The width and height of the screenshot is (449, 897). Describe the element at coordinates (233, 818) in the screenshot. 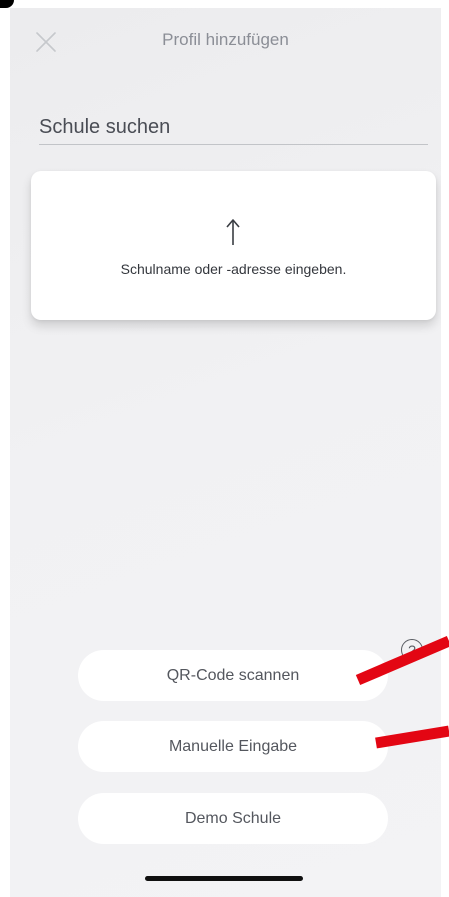

I see `demo-school-button: Demo Schule` at that location.